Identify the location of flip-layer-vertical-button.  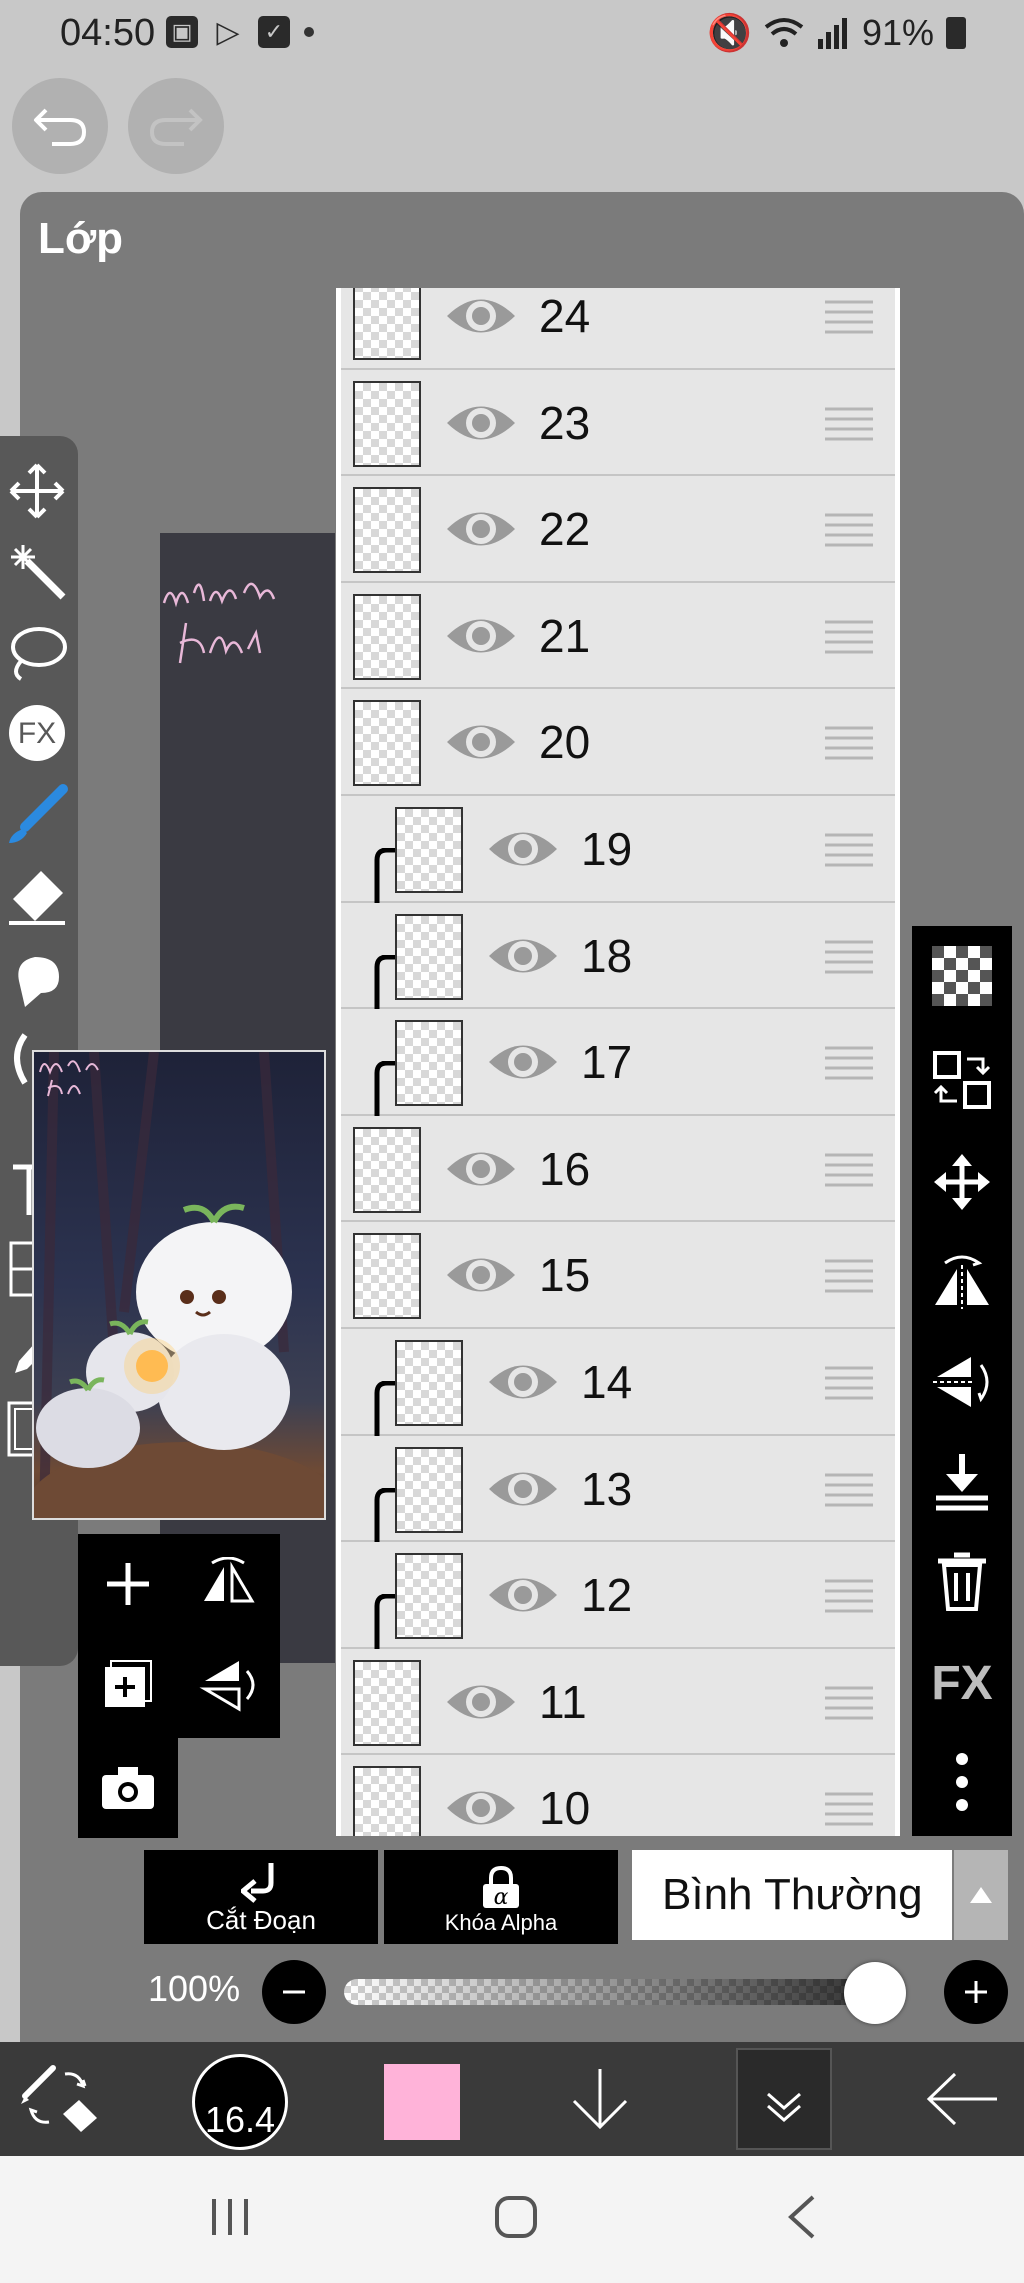
(962, 1382).